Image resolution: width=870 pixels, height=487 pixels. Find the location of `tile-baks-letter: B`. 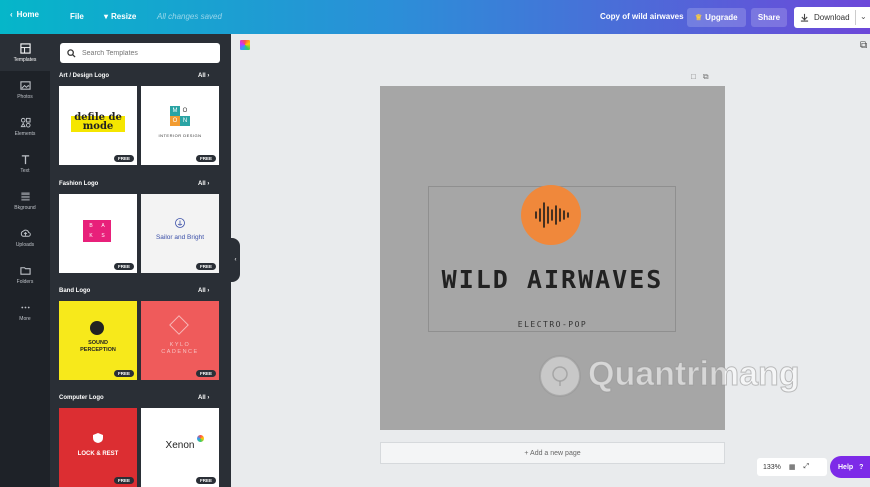

tile-baks-letter: B is located at coordinates (91, 226).